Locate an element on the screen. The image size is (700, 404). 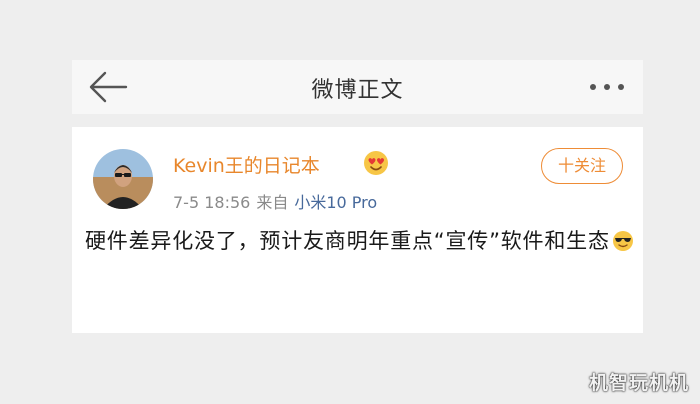
watermark-text: 机智玩机机 is located at coordinates (639, 383).